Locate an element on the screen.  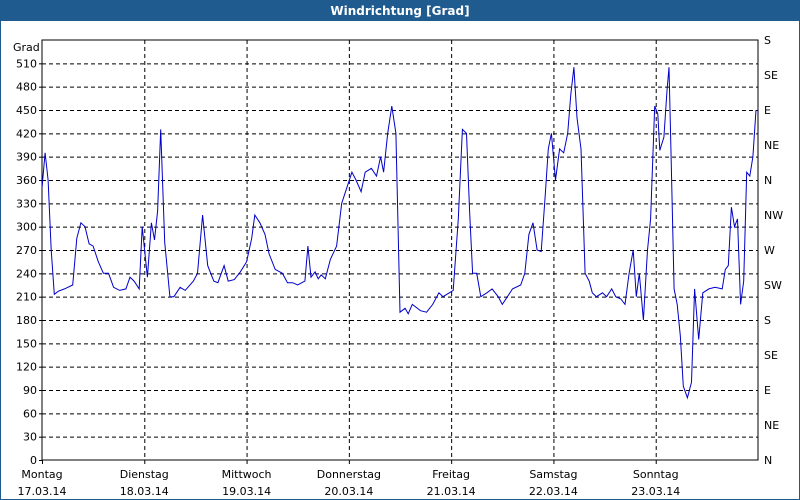
y-axis-label: Grad is located at coordinates (26, 47).